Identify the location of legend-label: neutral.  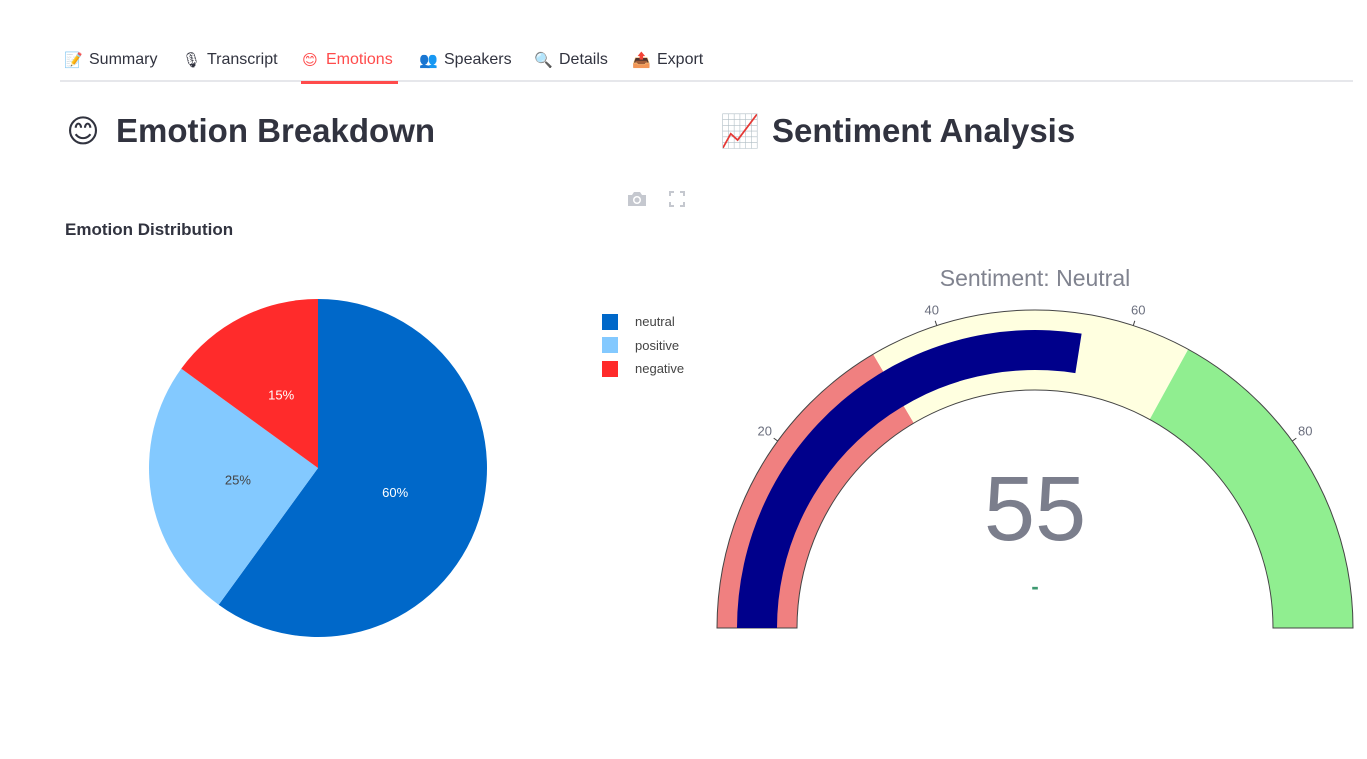
(655, 322).